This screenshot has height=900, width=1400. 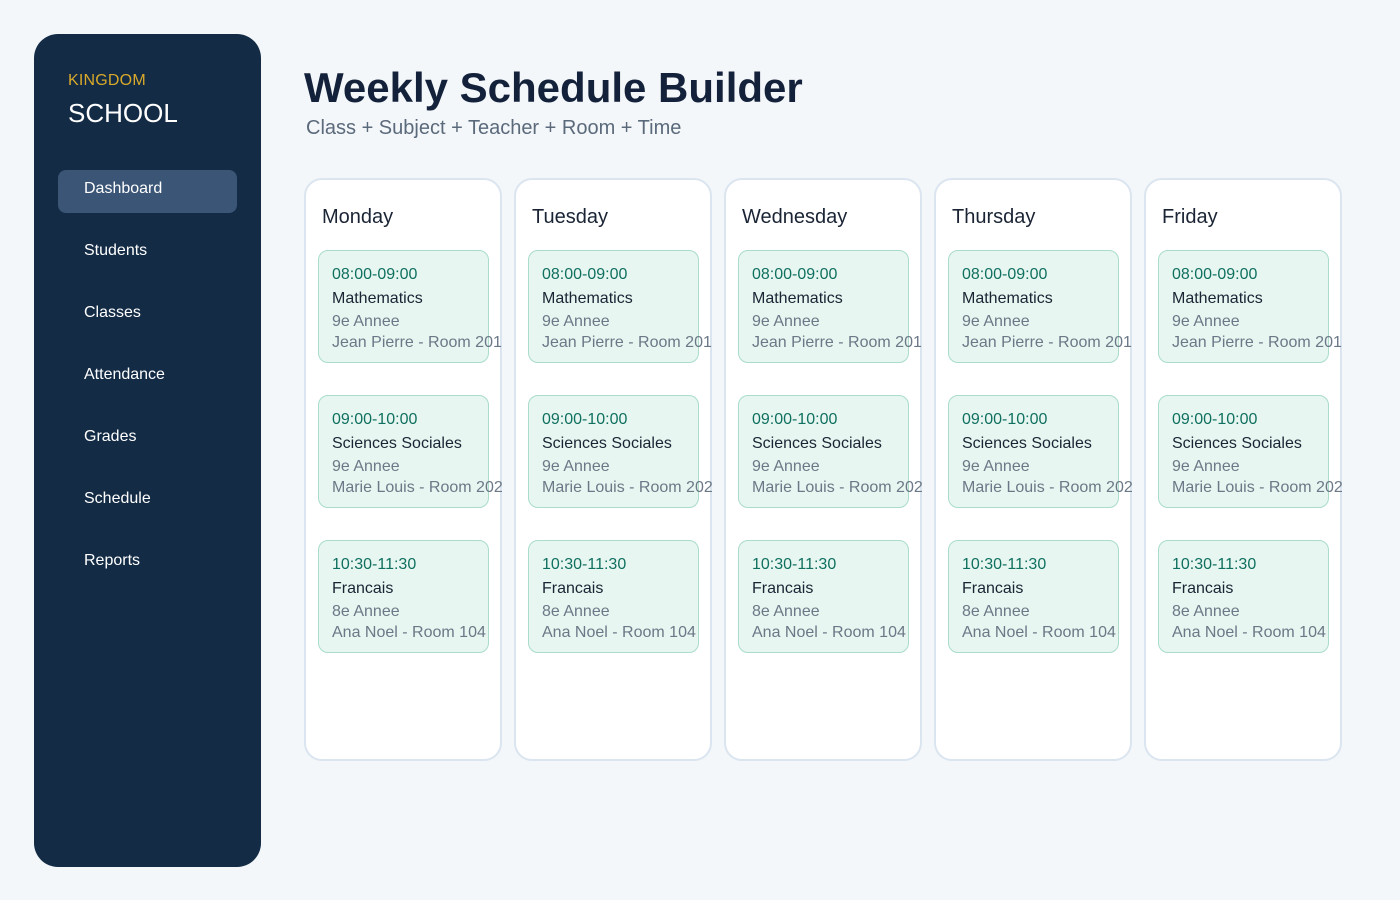 What do you see at coordinates (1190, 217) in the screenshot?
I see `day-name: Friday` at bounding box center [1190, 217].